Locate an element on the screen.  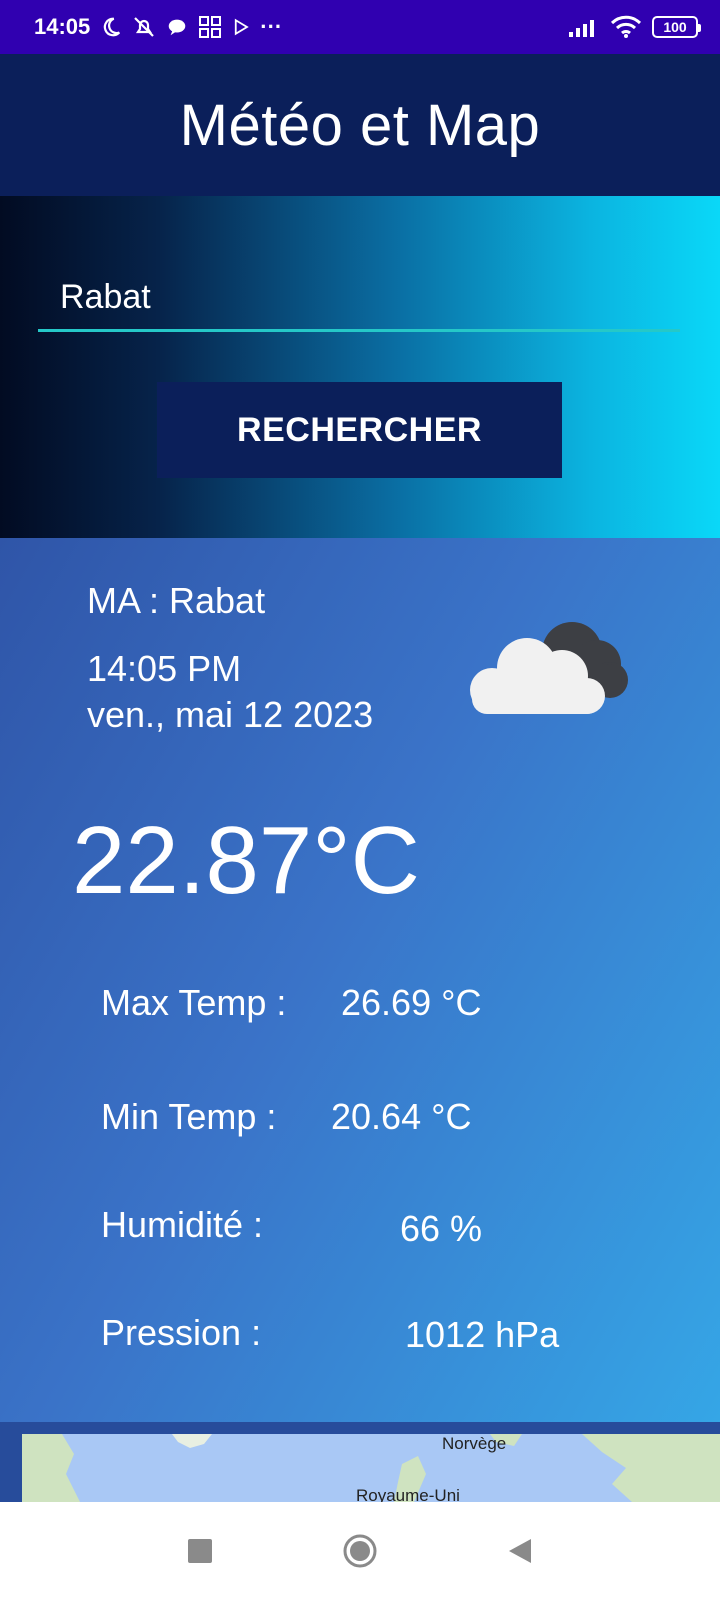
app-title: Météo et Map is located at coordinates (360, 125).